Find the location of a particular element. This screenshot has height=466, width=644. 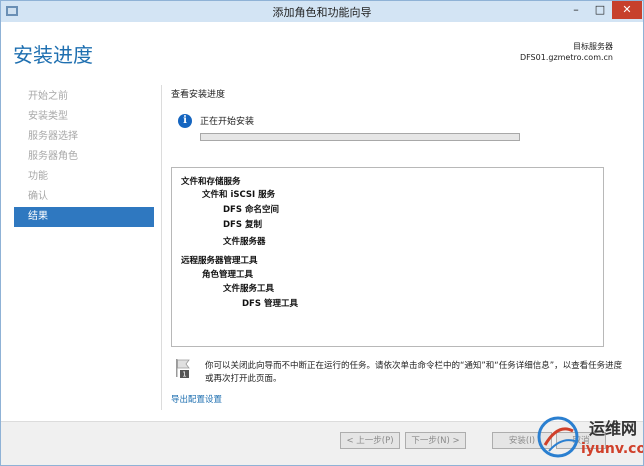

nav-step-server-roles: 服务器角色 is located at coordinates (53, 156).